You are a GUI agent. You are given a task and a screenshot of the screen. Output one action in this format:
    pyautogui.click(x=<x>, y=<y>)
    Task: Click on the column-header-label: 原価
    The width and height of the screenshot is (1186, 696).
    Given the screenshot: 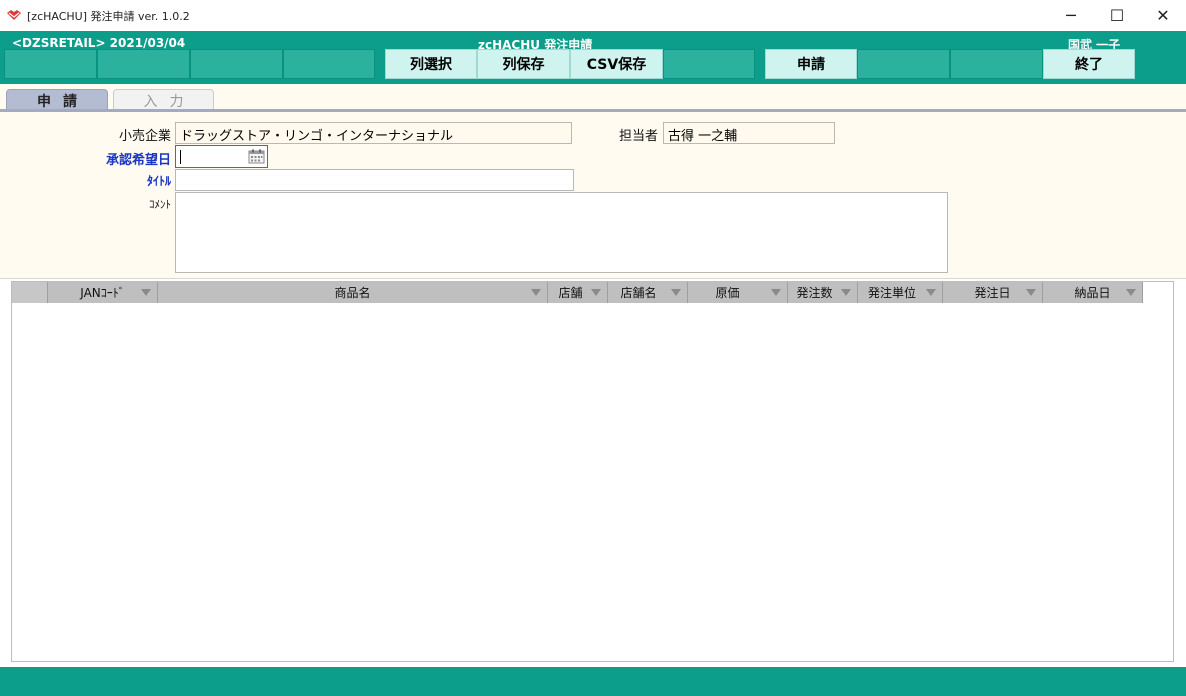 What is the action you would take?
    pyautogui.click(x=727, y=293)
    